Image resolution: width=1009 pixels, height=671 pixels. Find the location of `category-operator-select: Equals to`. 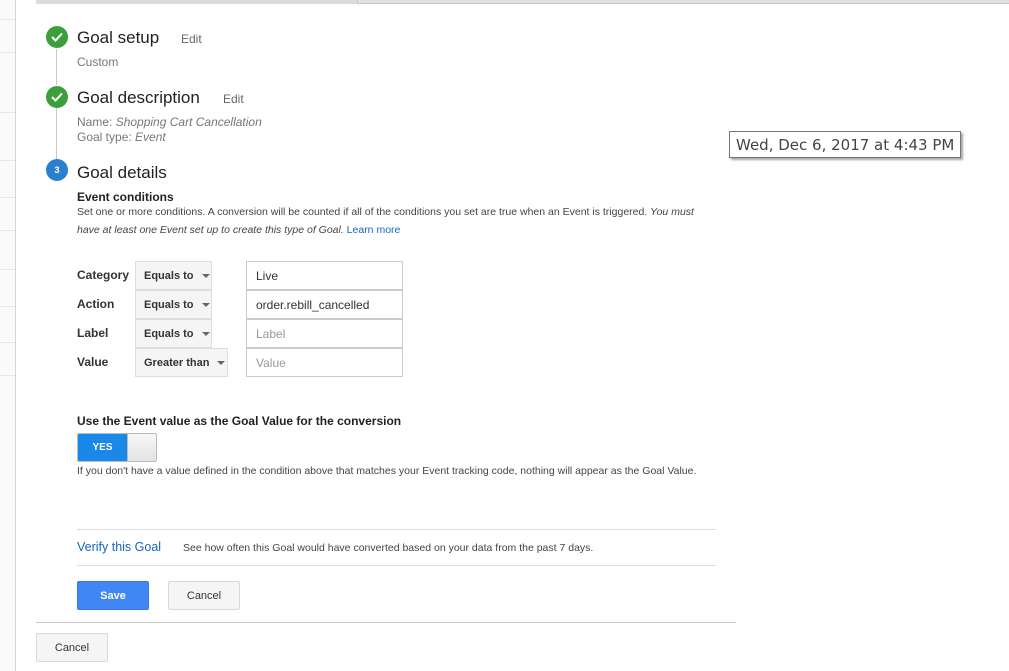

category-operator-select: Equals to is located at coordinates (173, 275).